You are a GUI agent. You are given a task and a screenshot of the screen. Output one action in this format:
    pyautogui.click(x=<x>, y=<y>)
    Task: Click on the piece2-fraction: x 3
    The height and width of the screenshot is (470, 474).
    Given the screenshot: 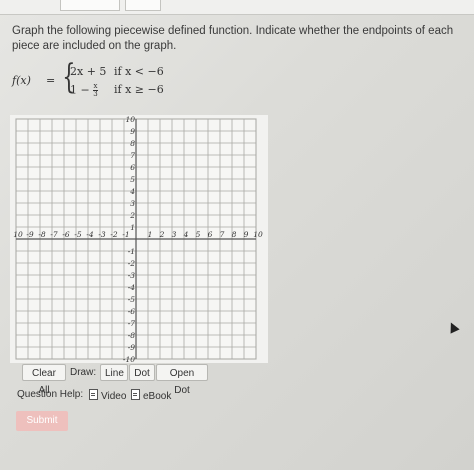 What is the action you would take?
    pyautogui.click(x=95, y=90)
    